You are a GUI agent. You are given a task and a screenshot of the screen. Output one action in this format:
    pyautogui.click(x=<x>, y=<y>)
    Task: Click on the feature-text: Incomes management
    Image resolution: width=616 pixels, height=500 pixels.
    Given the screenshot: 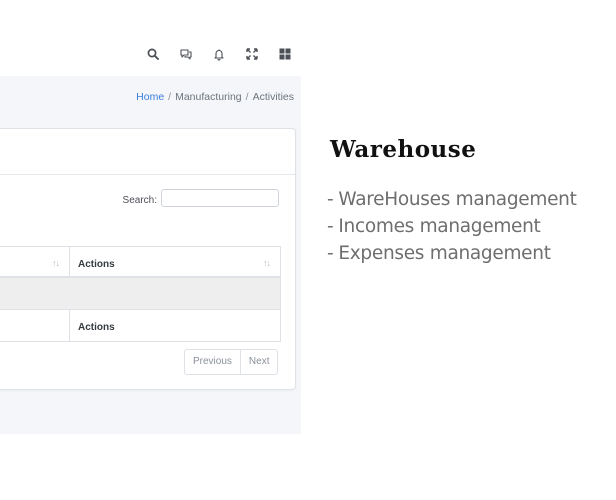 What is the action you would take?
    pyautogui.click(x=439, y=226)
    